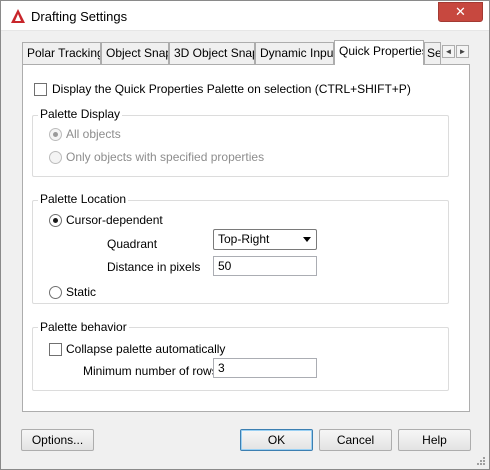 The width and height of the screenshot is (490, 470). I want to click on close-icon: ✕, so click(460, 11).